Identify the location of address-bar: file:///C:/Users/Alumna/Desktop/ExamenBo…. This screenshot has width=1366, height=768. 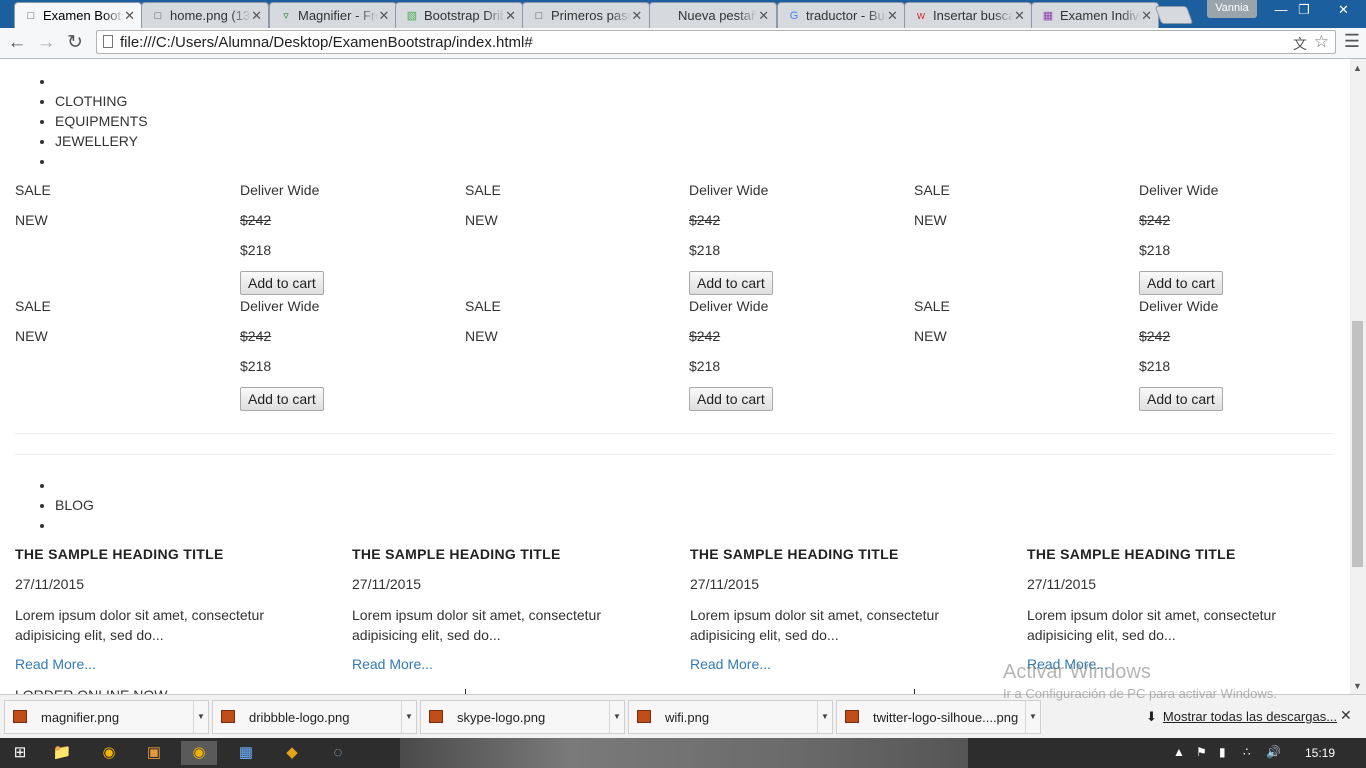
(716, 42).